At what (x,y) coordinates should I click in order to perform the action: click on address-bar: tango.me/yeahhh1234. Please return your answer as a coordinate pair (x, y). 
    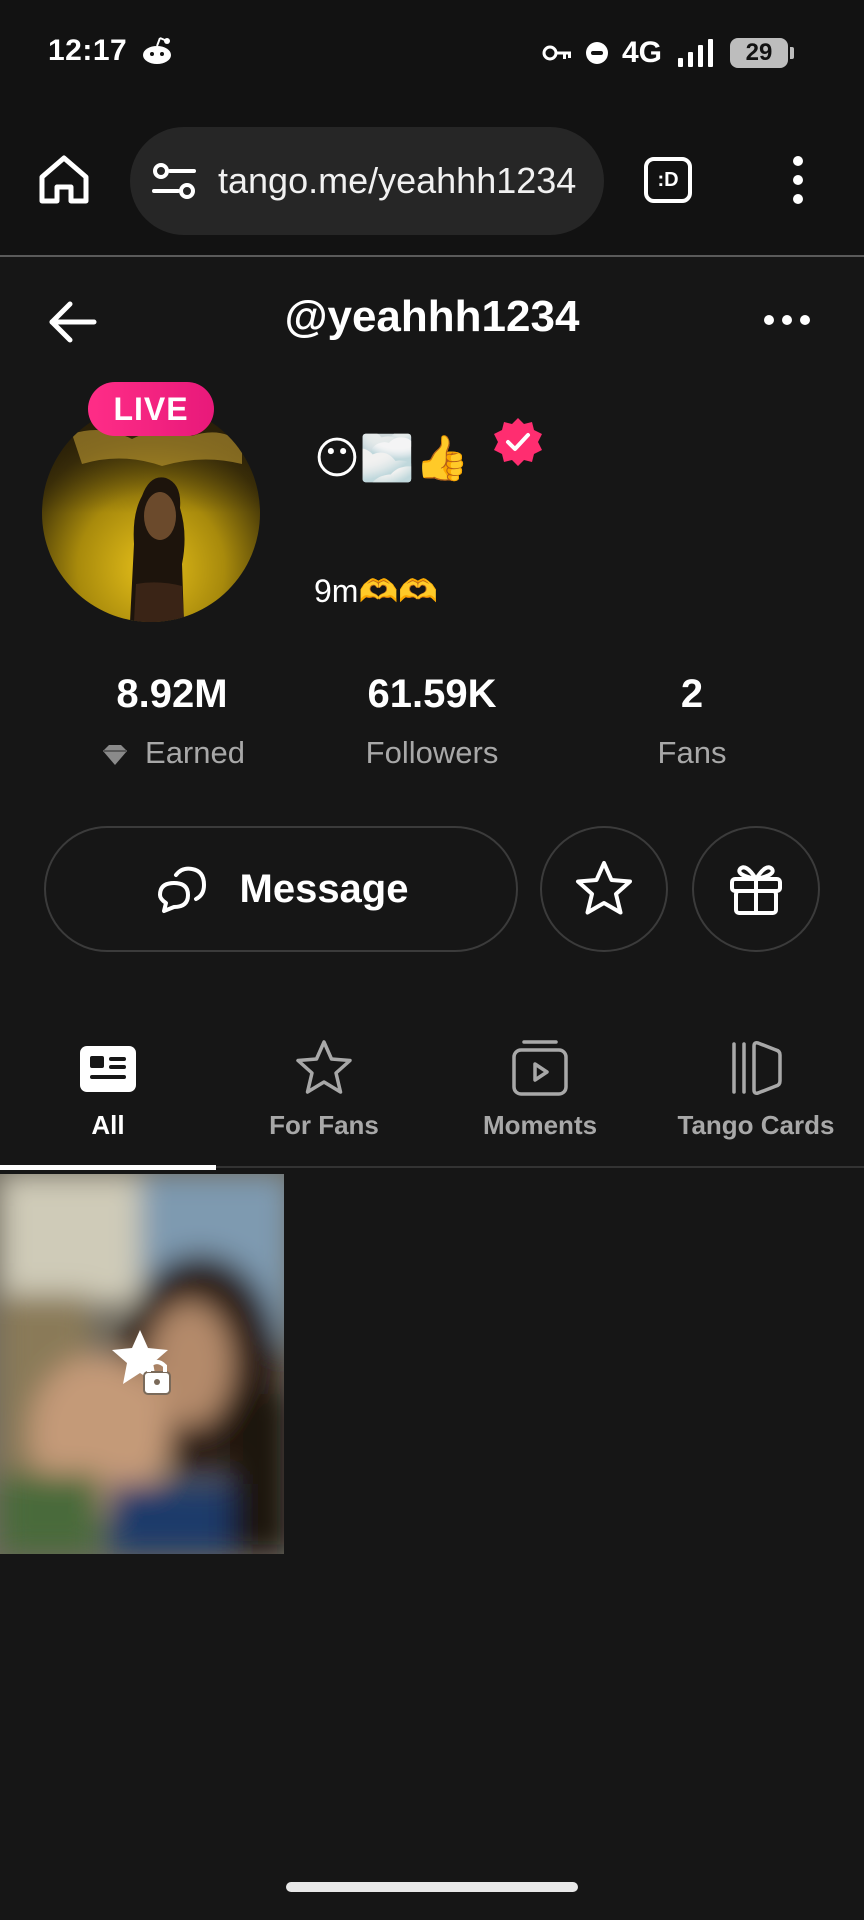
    Looking at the image, I should click on (367, 181).